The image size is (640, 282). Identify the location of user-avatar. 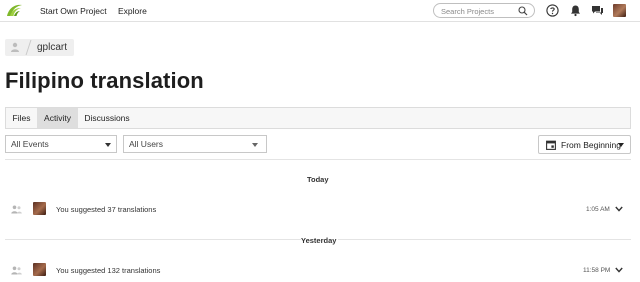
(619, 10).